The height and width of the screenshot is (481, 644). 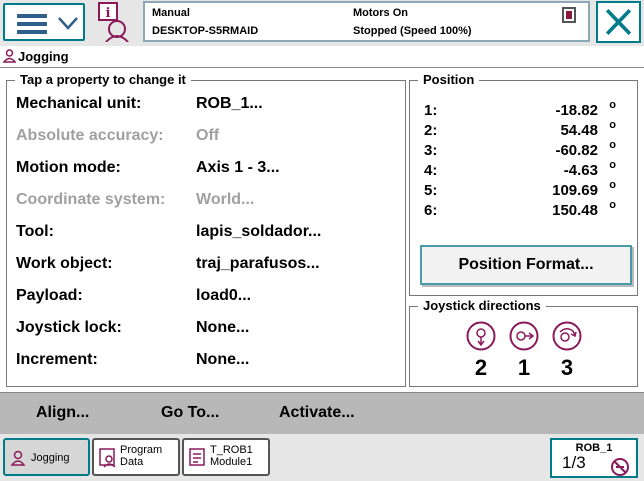 I want to click on position-row: 4: -4.63 o, so click(x=524, y=170).